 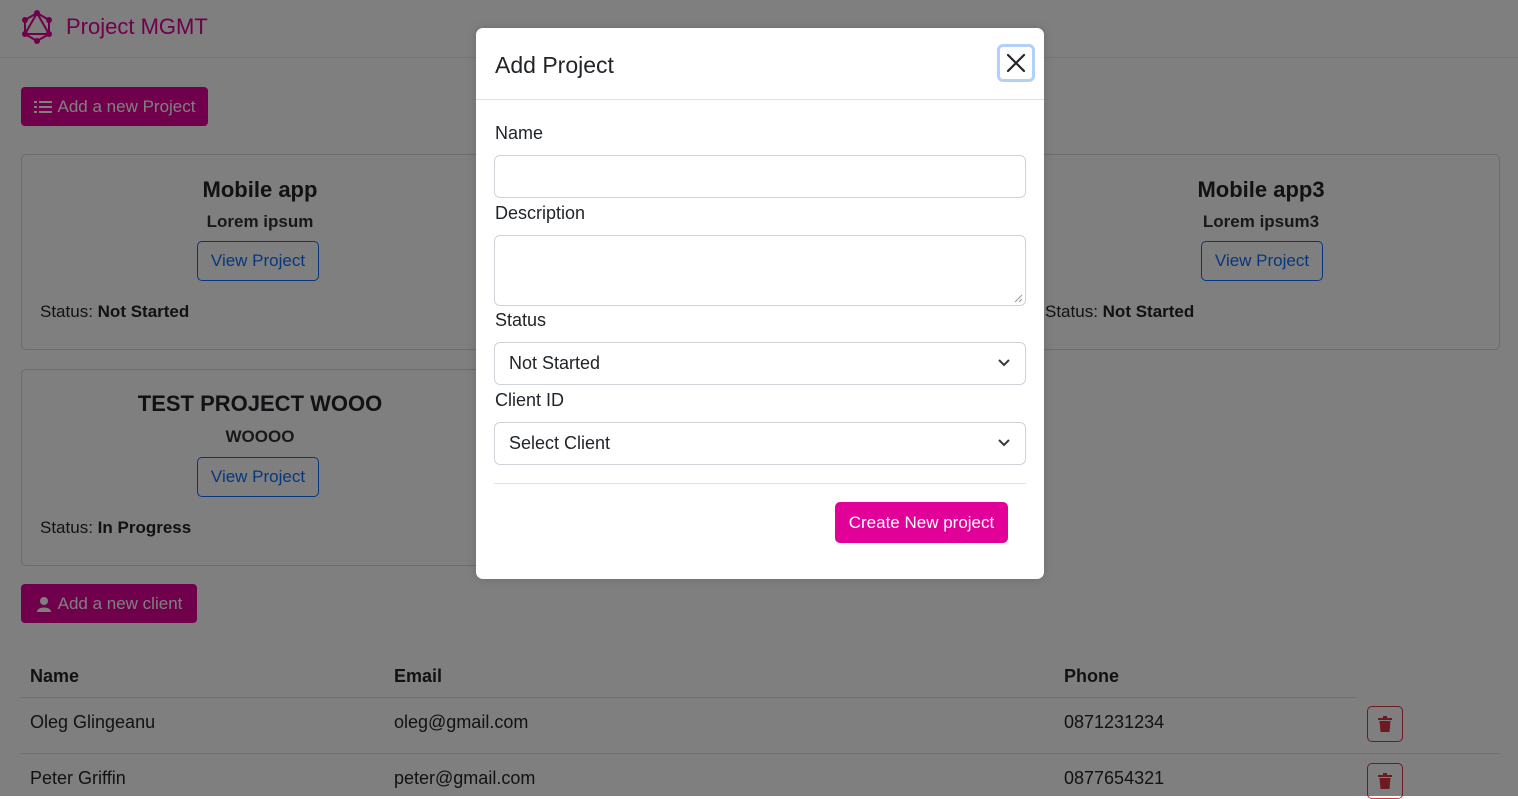 I want to click on client-select: Select Client, so click(x=760, y=443).